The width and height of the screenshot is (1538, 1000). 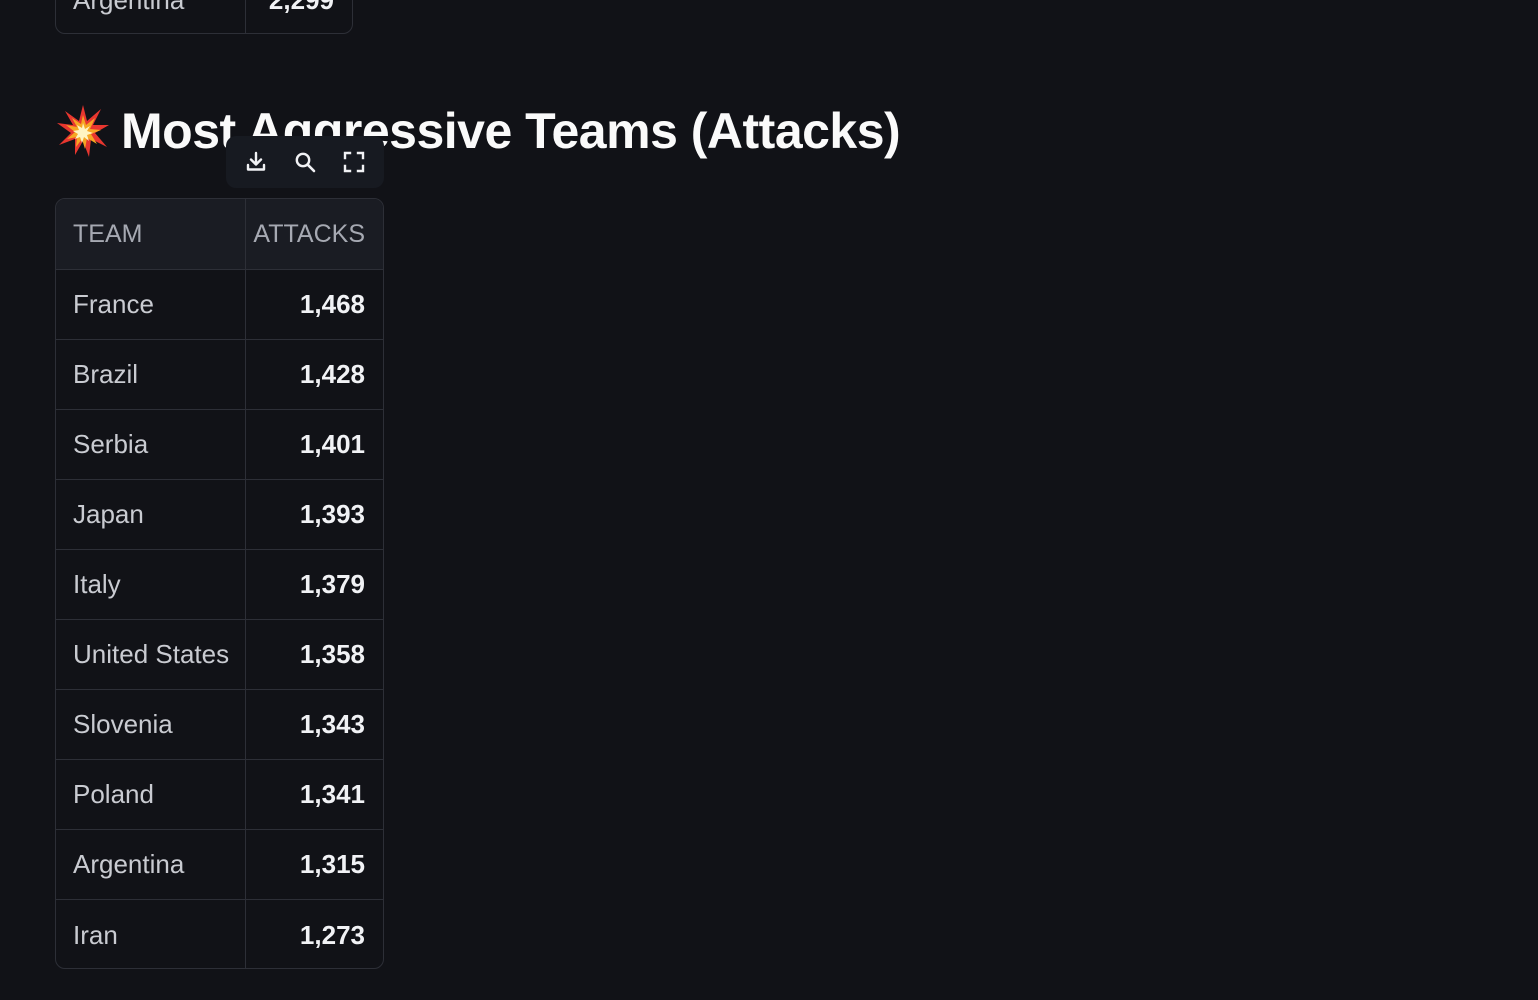 What do you see at coordinates (151, 794) in the screenshot?
I see `team-cell: Poland` at bounding box center [151, 794].